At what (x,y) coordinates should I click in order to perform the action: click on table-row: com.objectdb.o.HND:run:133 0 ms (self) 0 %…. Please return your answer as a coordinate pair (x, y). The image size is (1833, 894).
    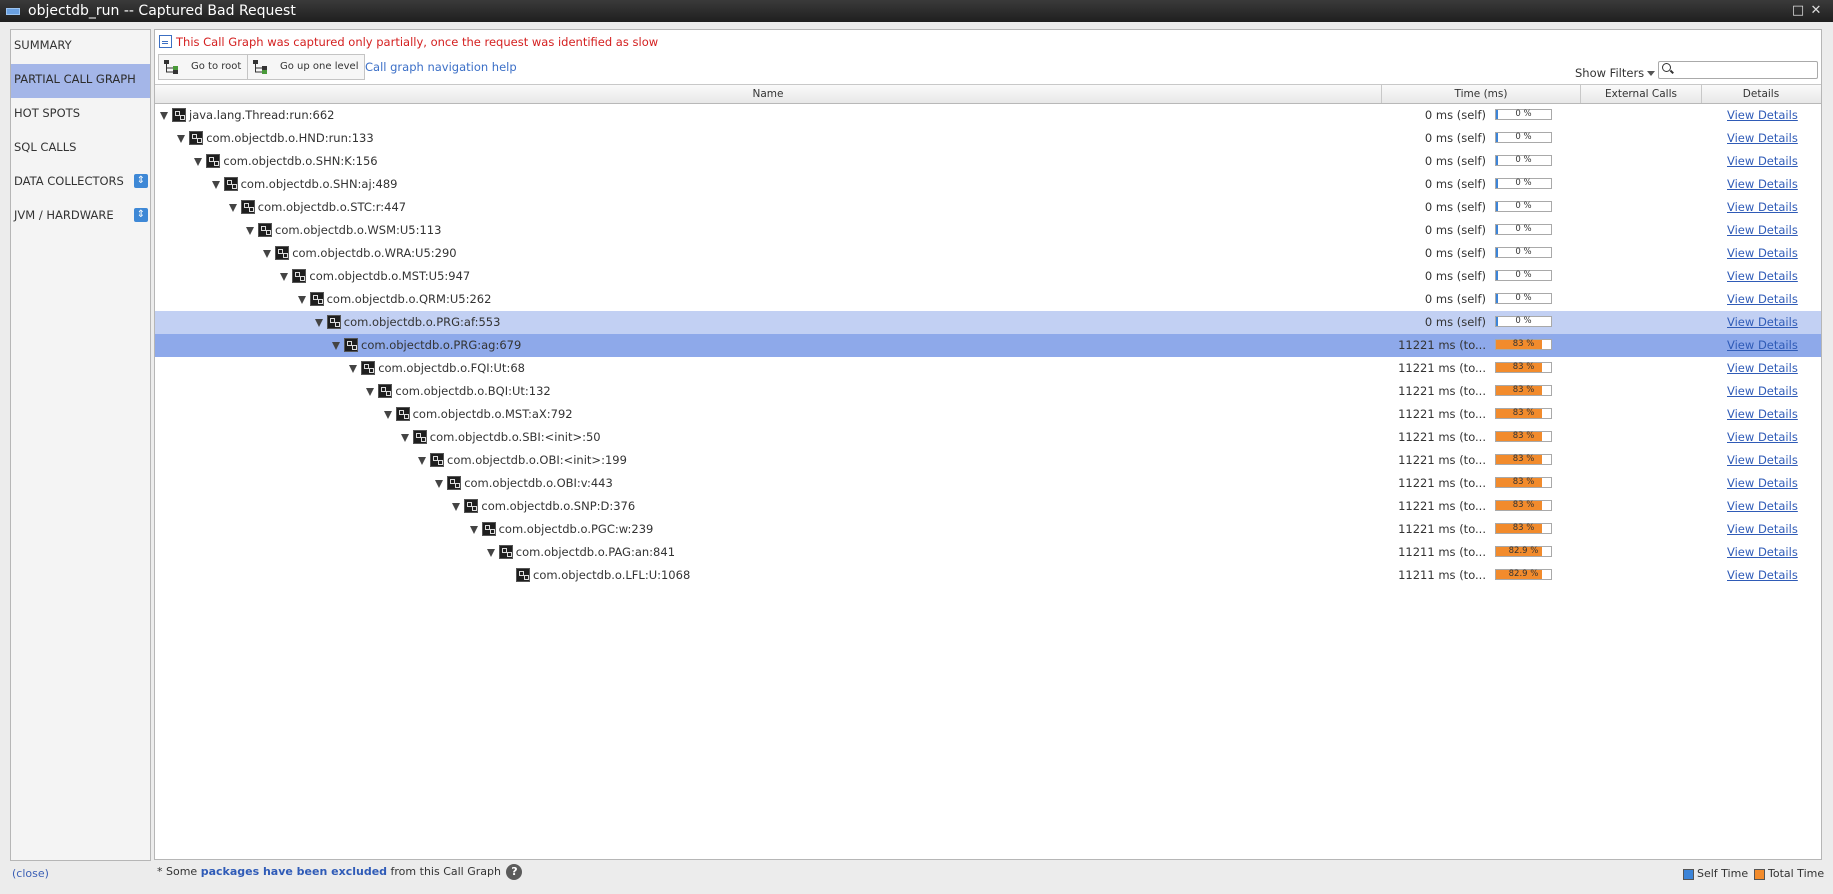
    Looking at the image, I should click on (988, 138).